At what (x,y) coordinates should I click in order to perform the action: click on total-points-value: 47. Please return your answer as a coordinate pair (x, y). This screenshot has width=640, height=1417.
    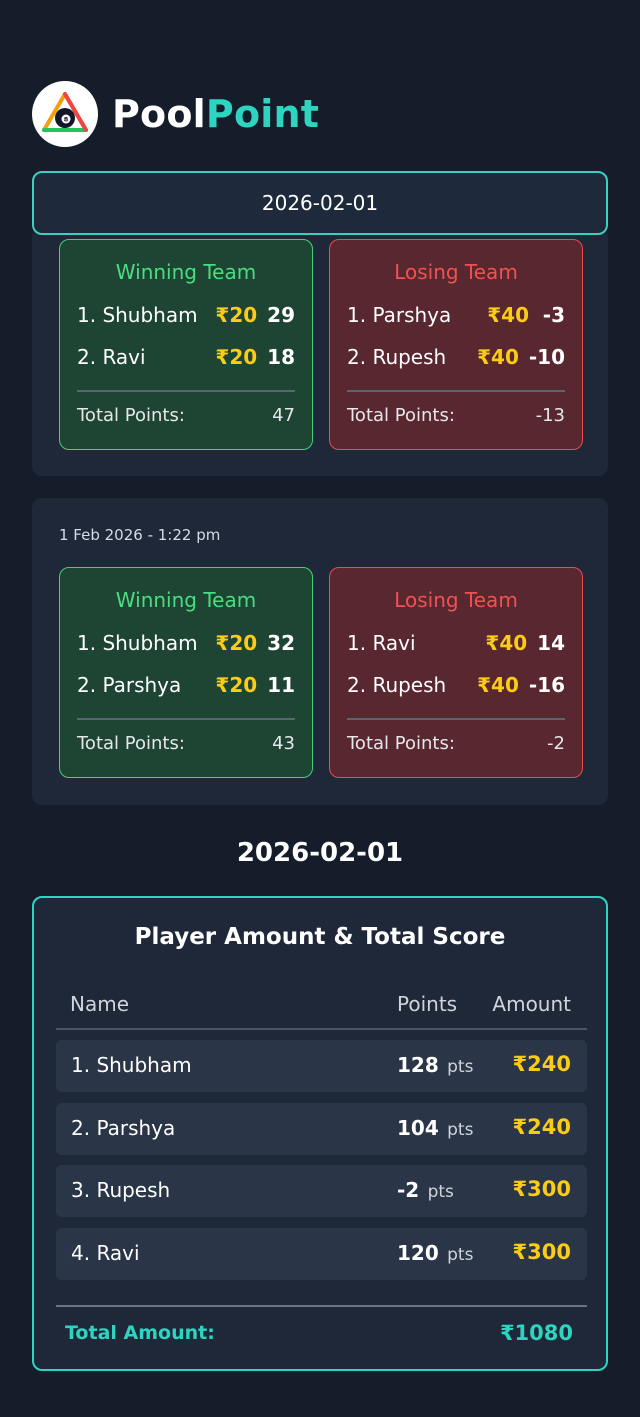
    Looking at the image, I should click on (283, 415).